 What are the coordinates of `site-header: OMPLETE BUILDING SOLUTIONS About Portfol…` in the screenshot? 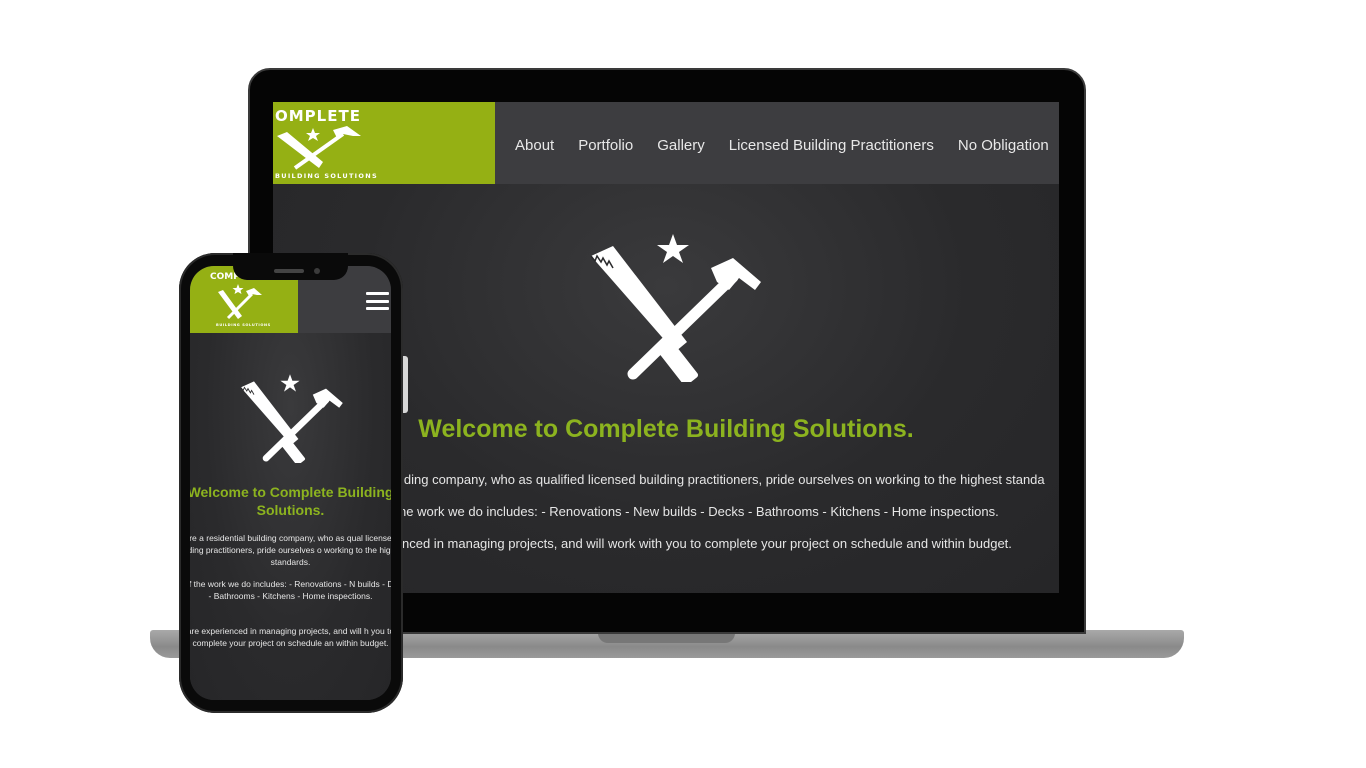 It's located at (666, 143).